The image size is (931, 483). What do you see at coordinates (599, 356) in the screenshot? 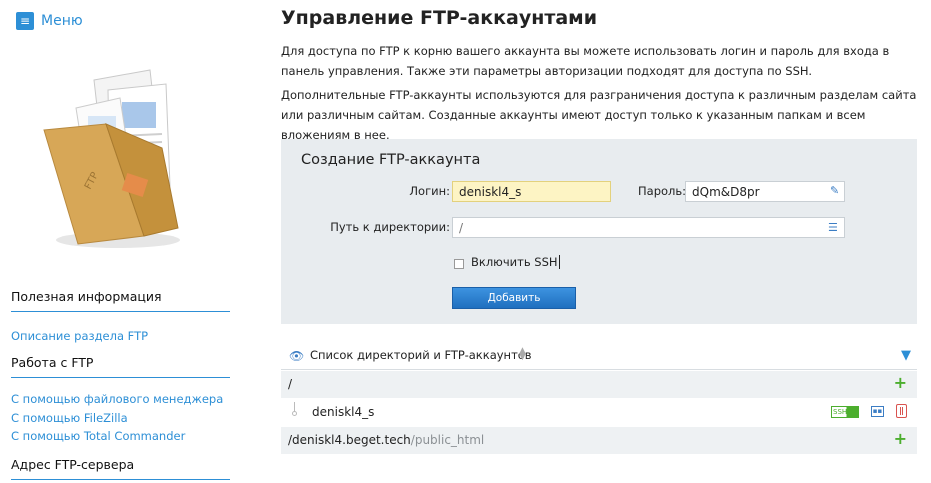
I see `list-header: 👁 Список директорий и FTP-аккаунтов ▲ ▼ ▼` at bounding box center [599, 356].